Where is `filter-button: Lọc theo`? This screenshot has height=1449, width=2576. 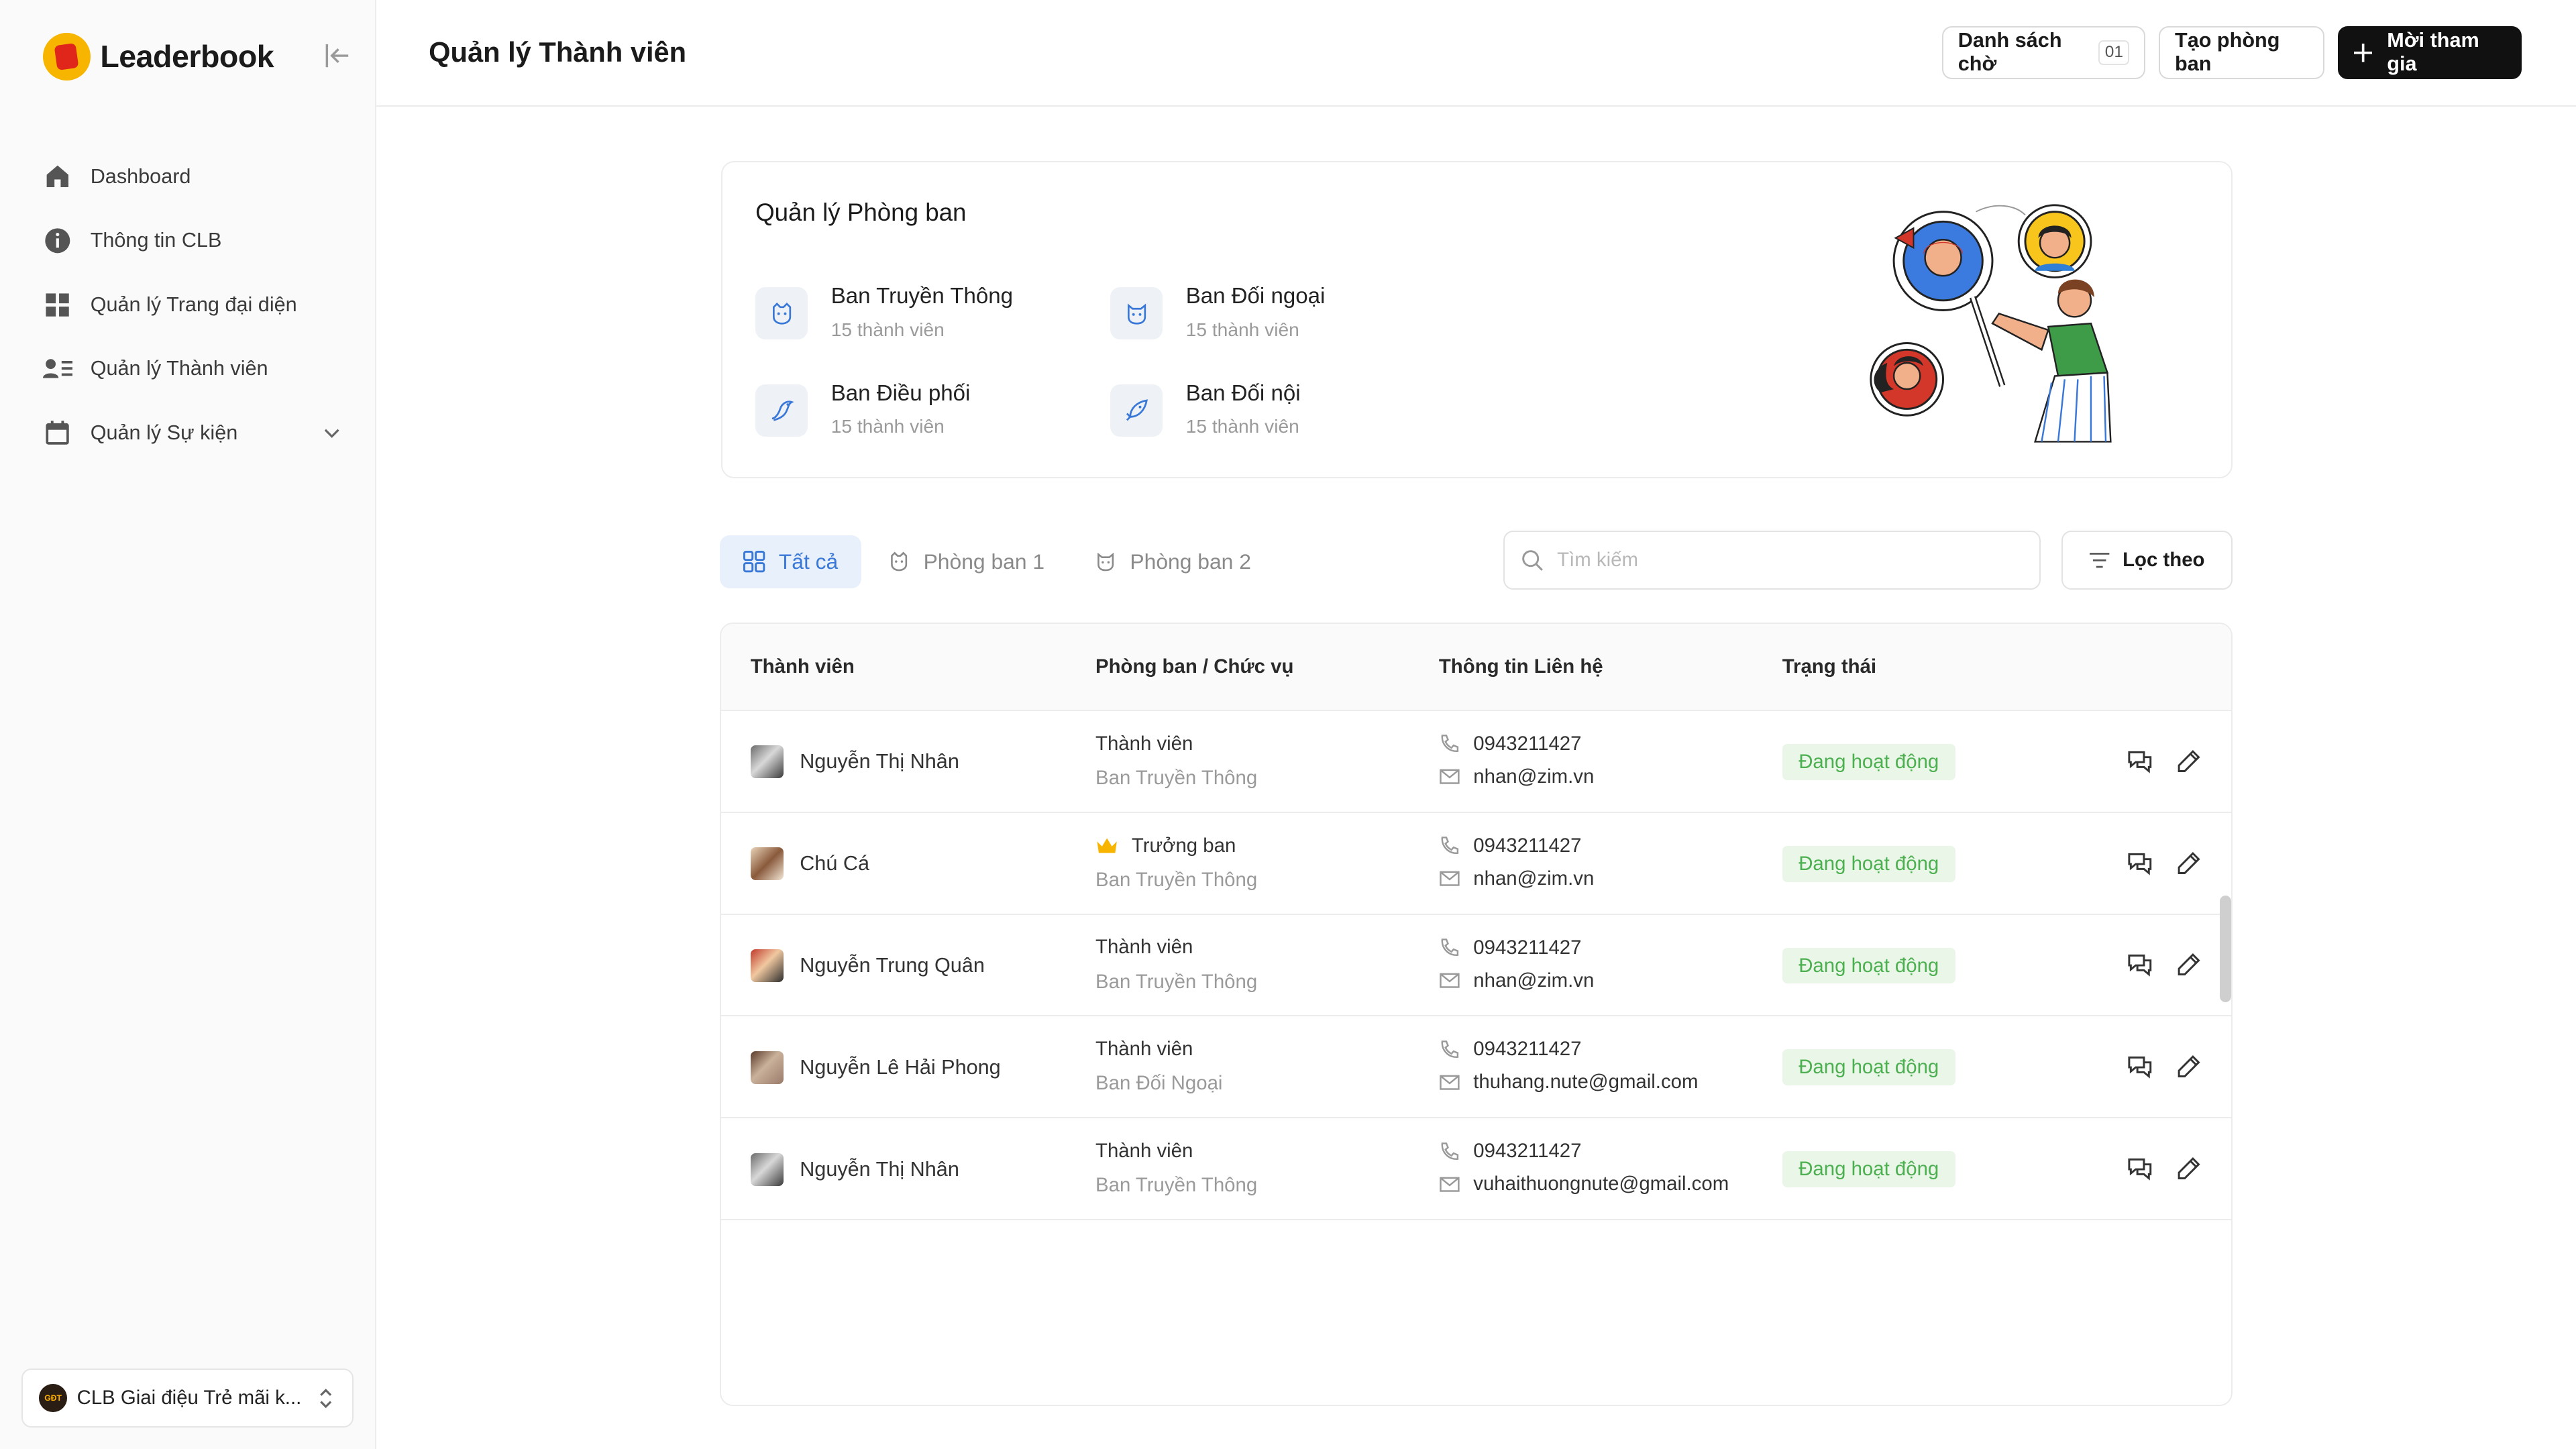 filter-button: Lọc theo is located at coordinates (2147, 560).